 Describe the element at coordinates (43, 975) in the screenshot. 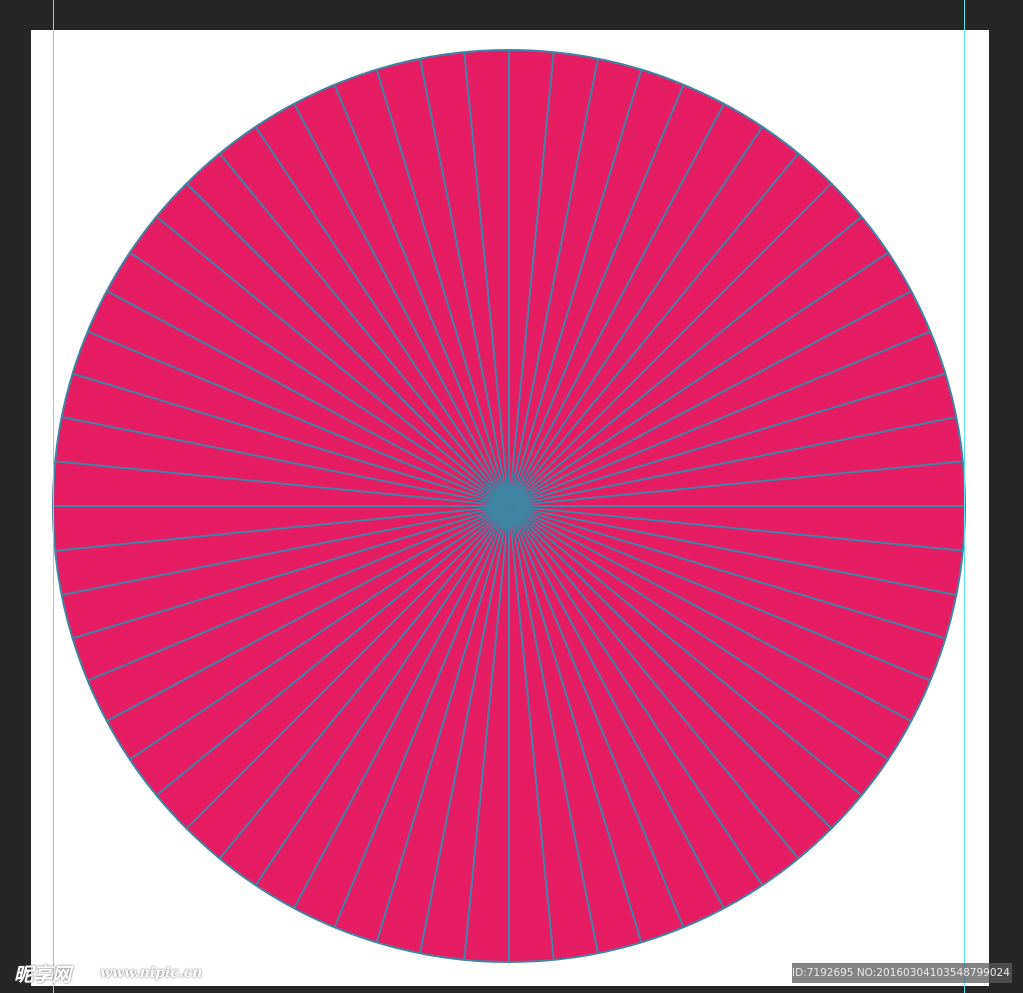

I see `watermark-logo: 昵享网` at that location.